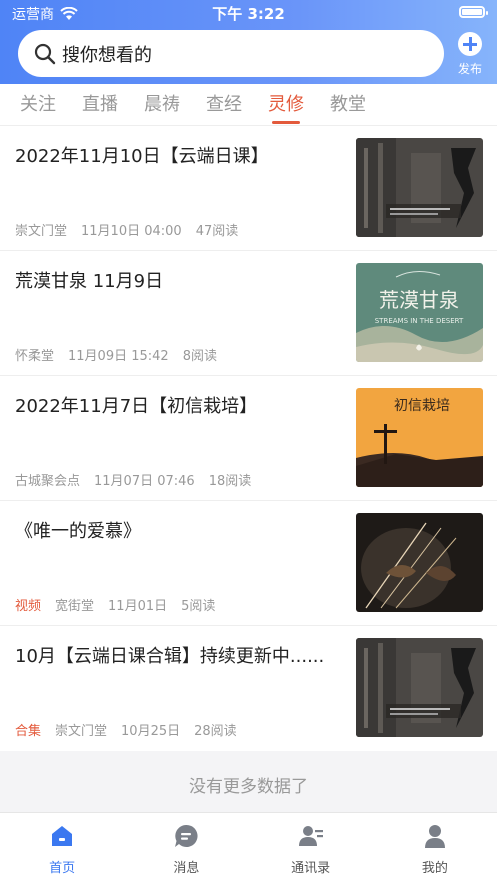 The image size is (497, 883). I want to click on article-source: 古城聚会点, so click(48, 481).